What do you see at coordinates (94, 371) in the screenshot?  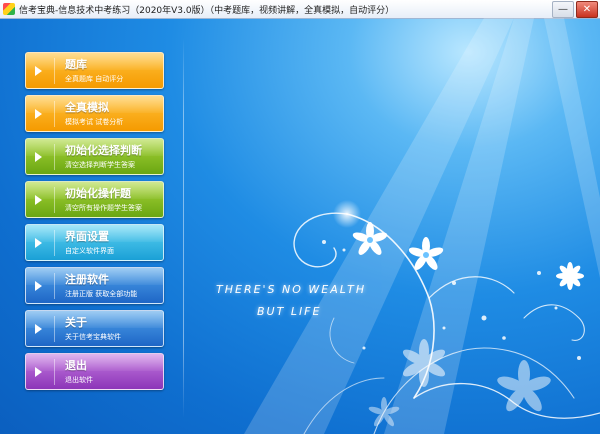 I see `exit-button: 退出 退出软件` at bounding box center [94, 371].